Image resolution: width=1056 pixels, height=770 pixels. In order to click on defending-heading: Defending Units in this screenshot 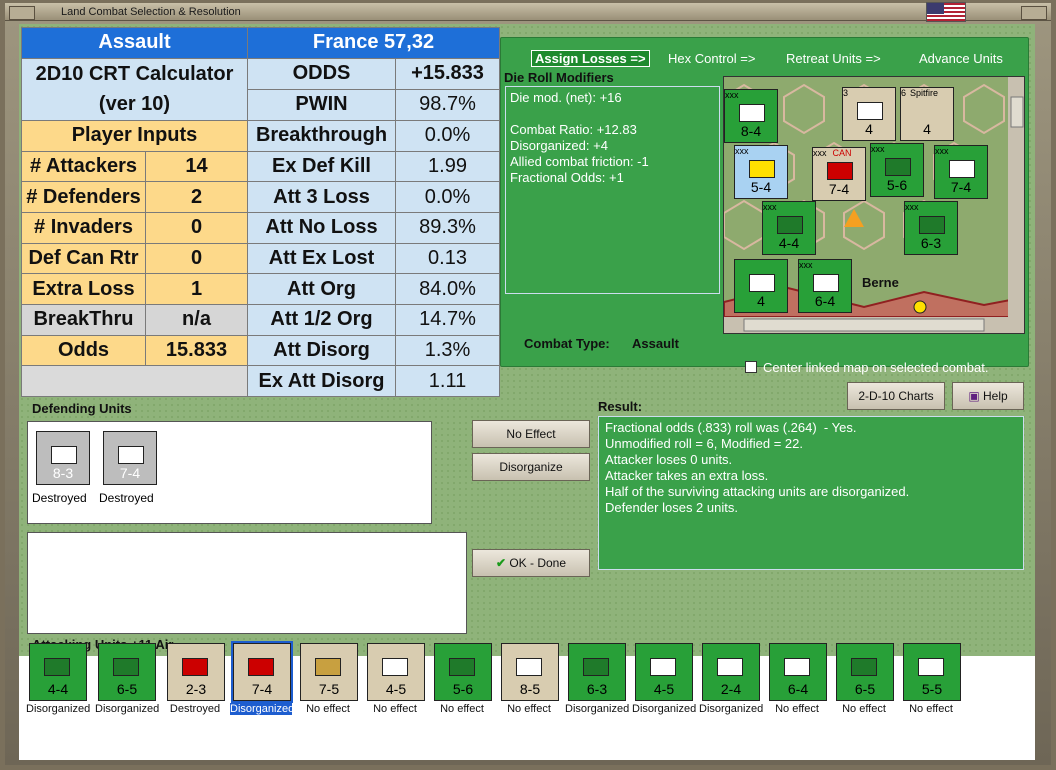, I will do `click(82, 408)`.